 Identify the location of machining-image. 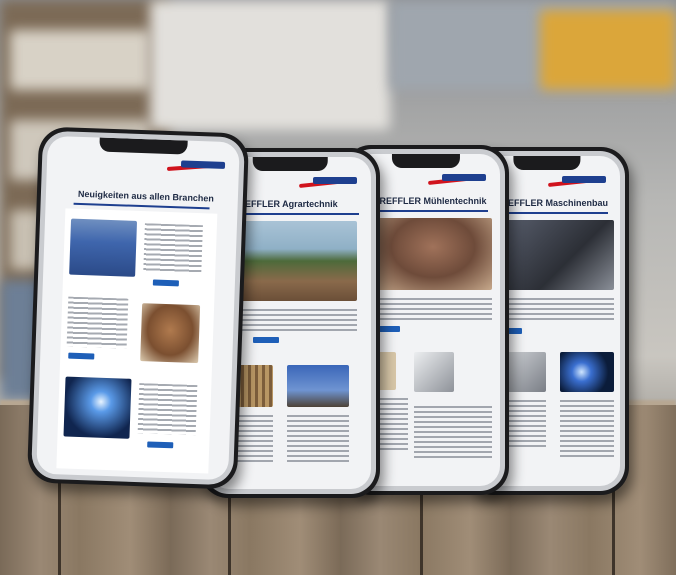
(555, 255).